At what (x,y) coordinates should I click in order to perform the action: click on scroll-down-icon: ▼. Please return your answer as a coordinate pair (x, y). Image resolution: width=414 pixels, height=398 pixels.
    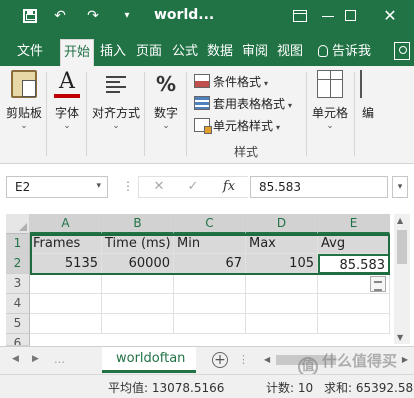
    Looking at the image, I should click on (400, 337).